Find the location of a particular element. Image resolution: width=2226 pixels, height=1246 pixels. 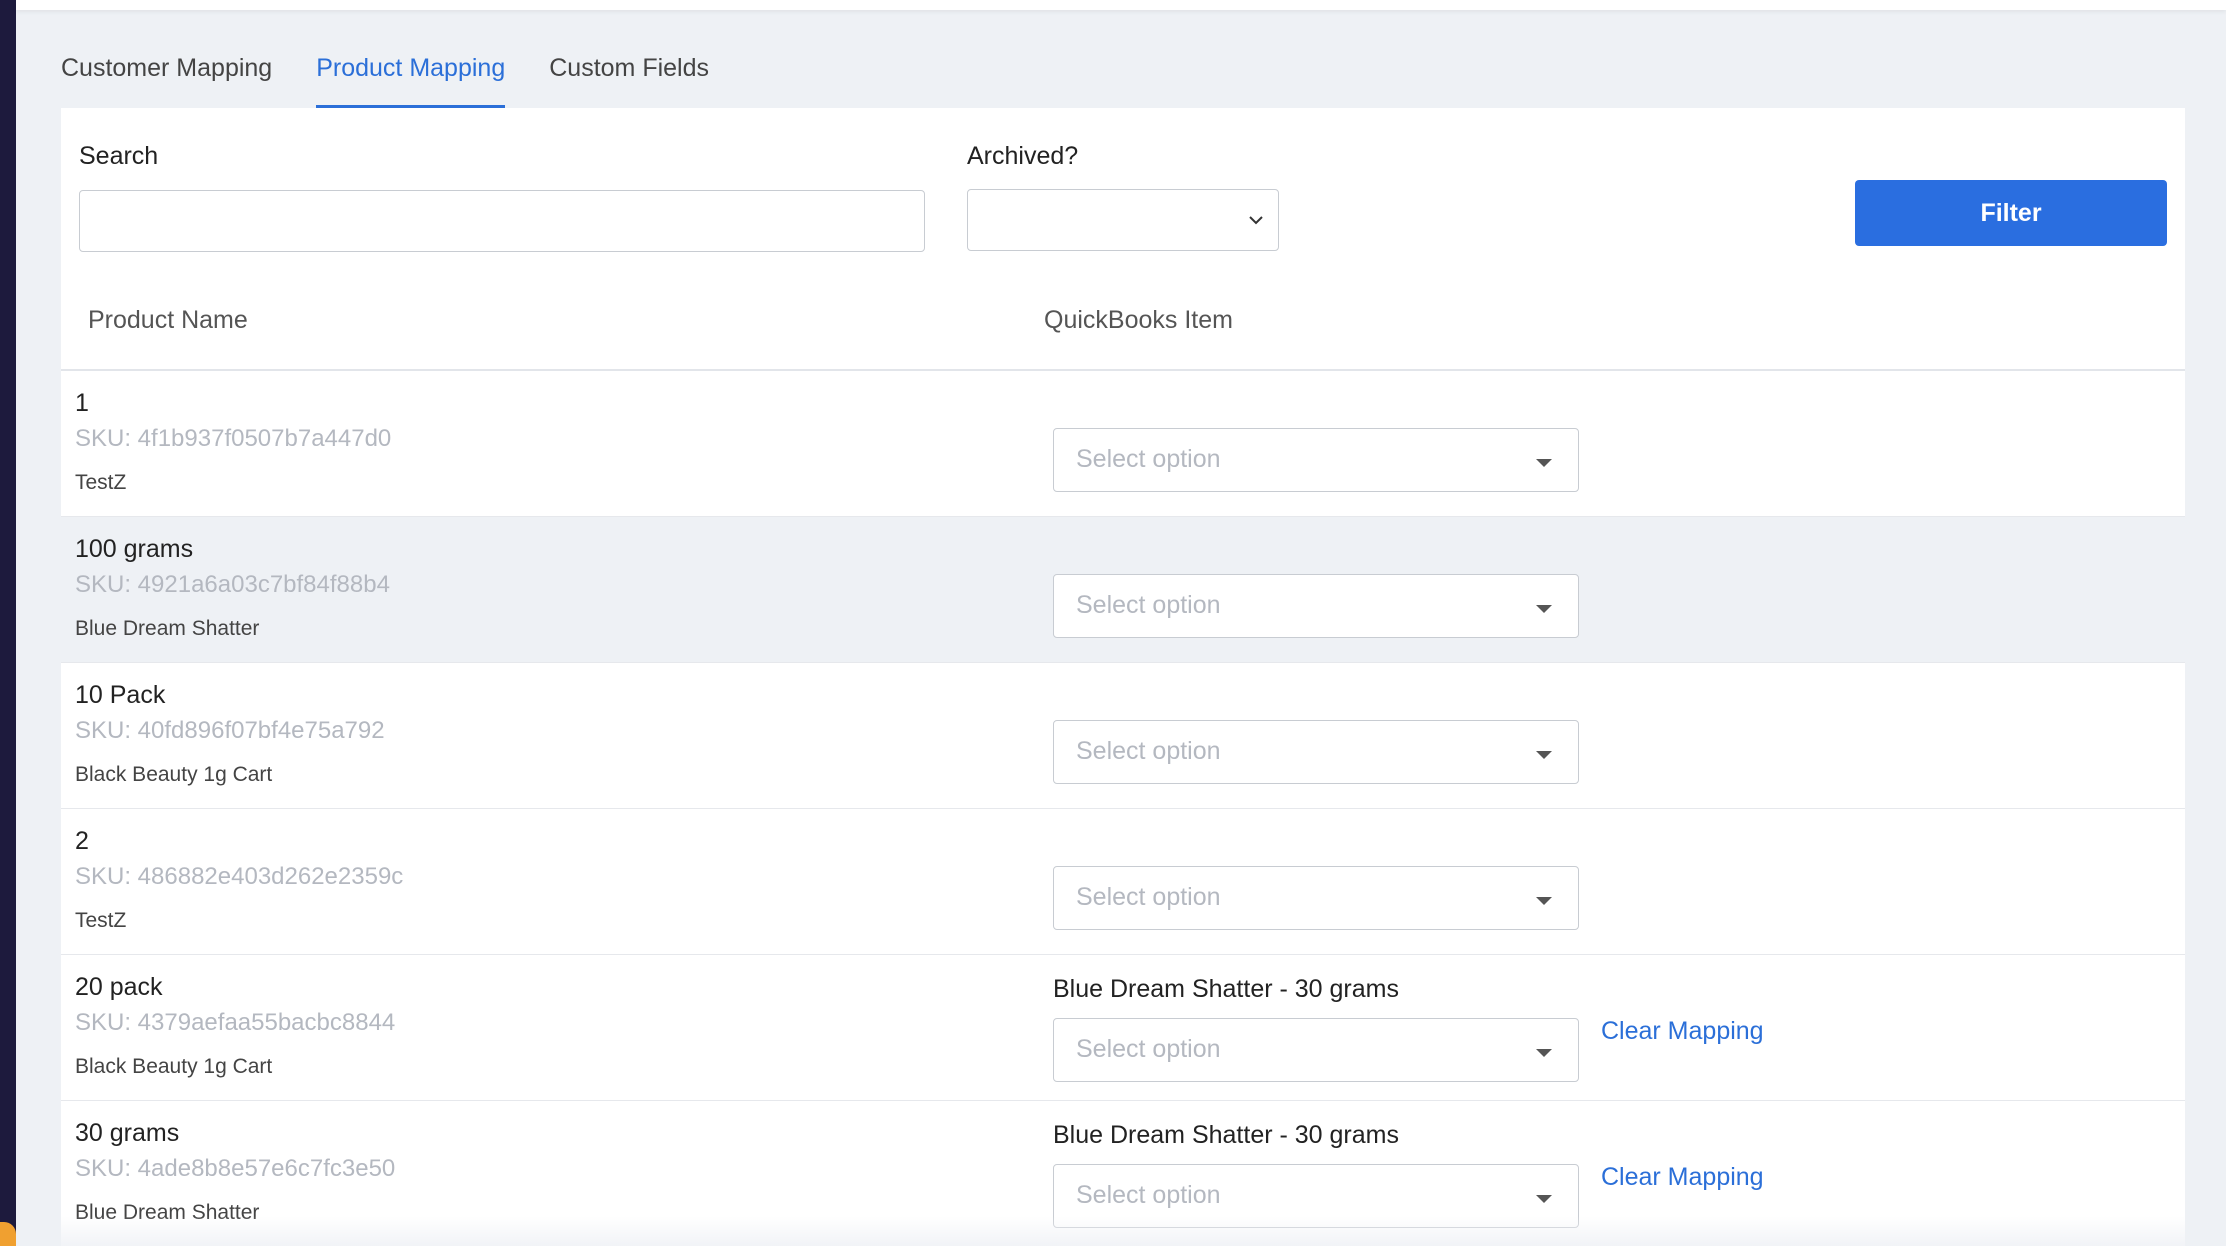

chevron-down-icon is located at coordinates (1256, 220).